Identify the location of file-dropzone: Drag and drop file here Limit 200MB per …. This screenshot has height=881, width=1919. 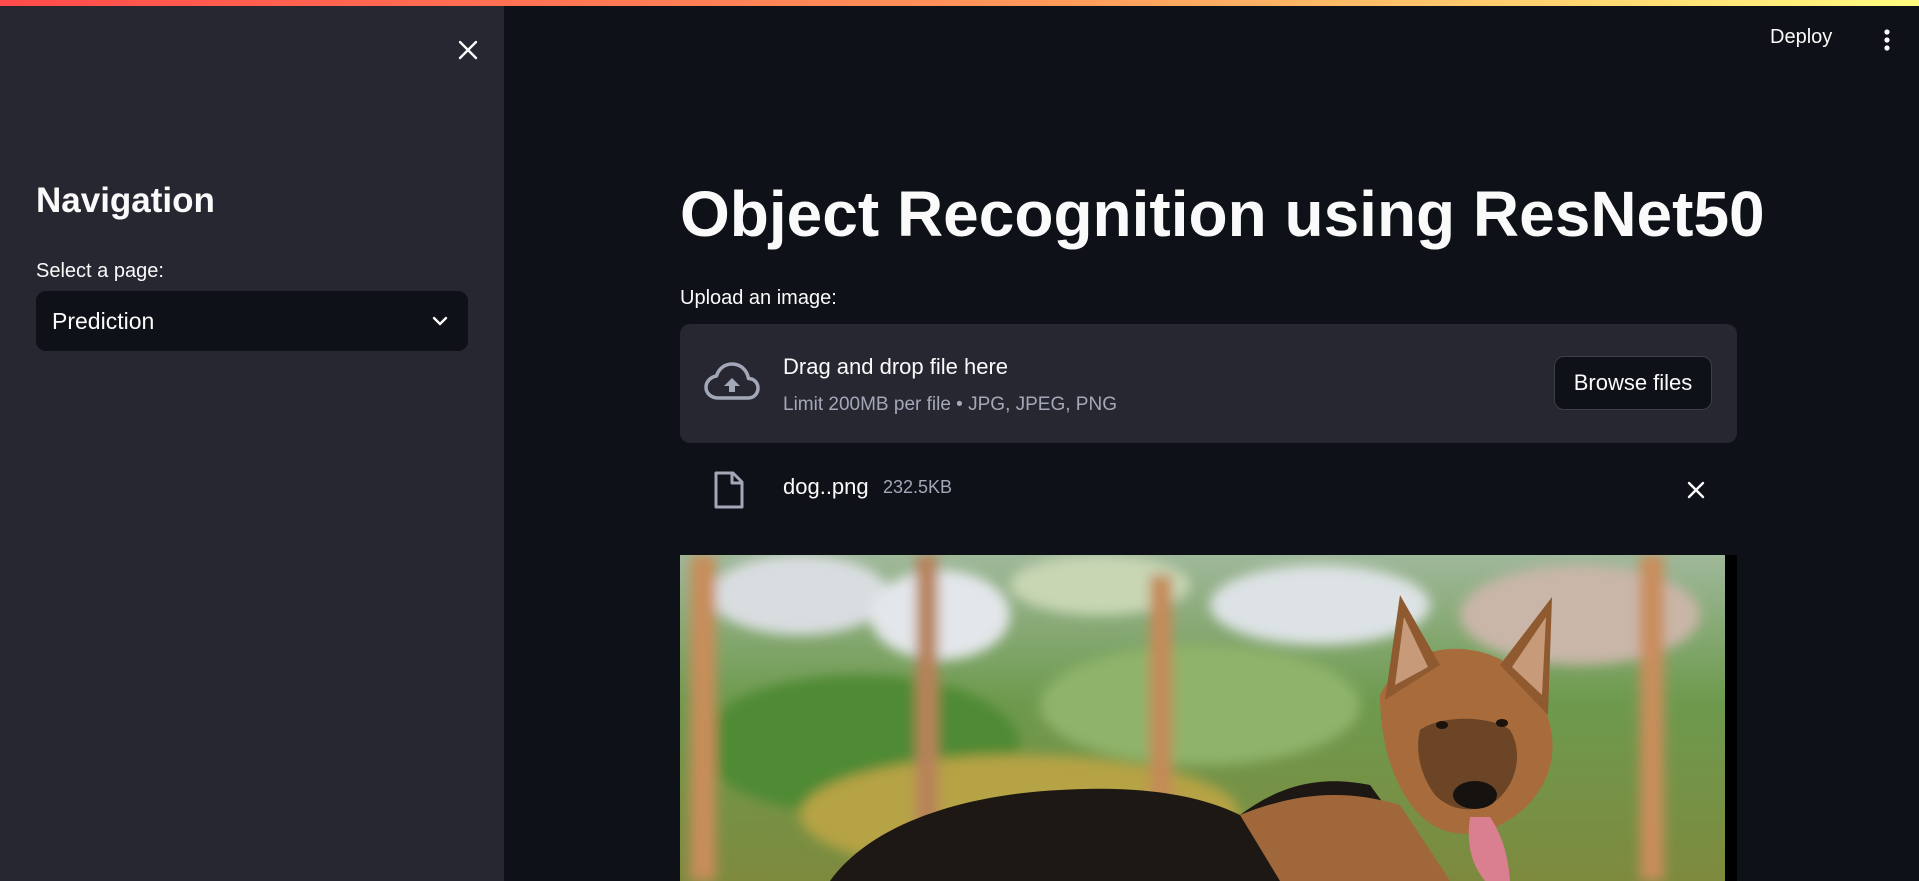
(1208, 383).